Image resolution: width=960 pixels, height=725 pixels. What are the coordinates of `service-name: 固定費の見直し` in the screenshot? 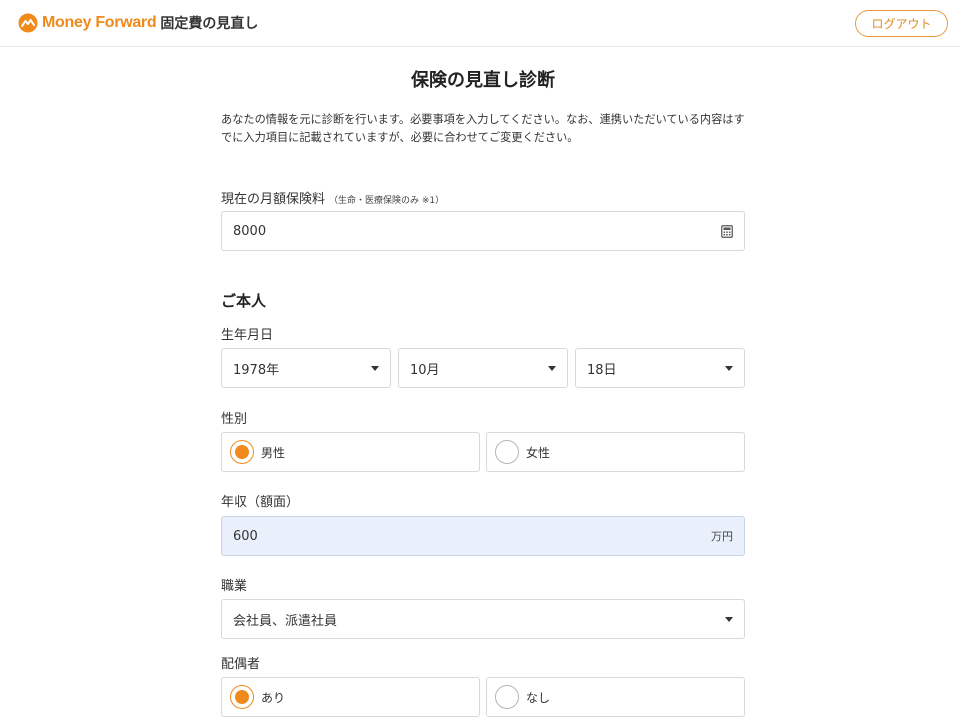 It's located at (209, 24).